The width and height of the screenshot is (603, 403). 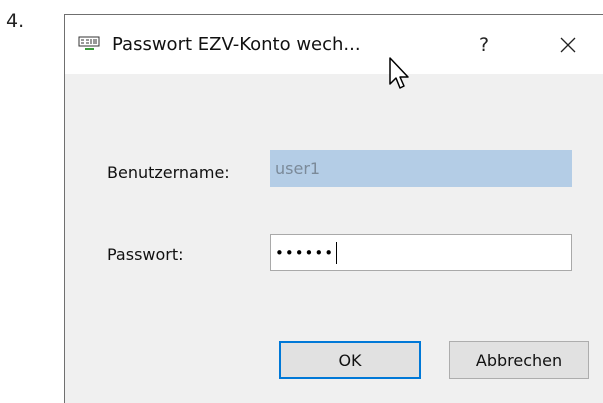 I want to click on dialog-titlebar: Passwort EZV-Konto wech... ?, so click(x=334, y=44).